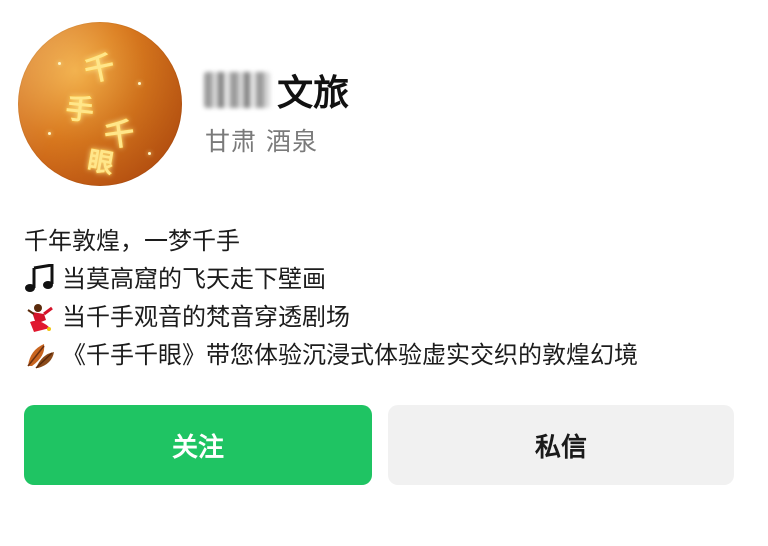 This screenshot has width=768, height=546. Describe the element at coordinates (197, 447) in the screenshot. I see `follow-button-label: 关注` at that location.